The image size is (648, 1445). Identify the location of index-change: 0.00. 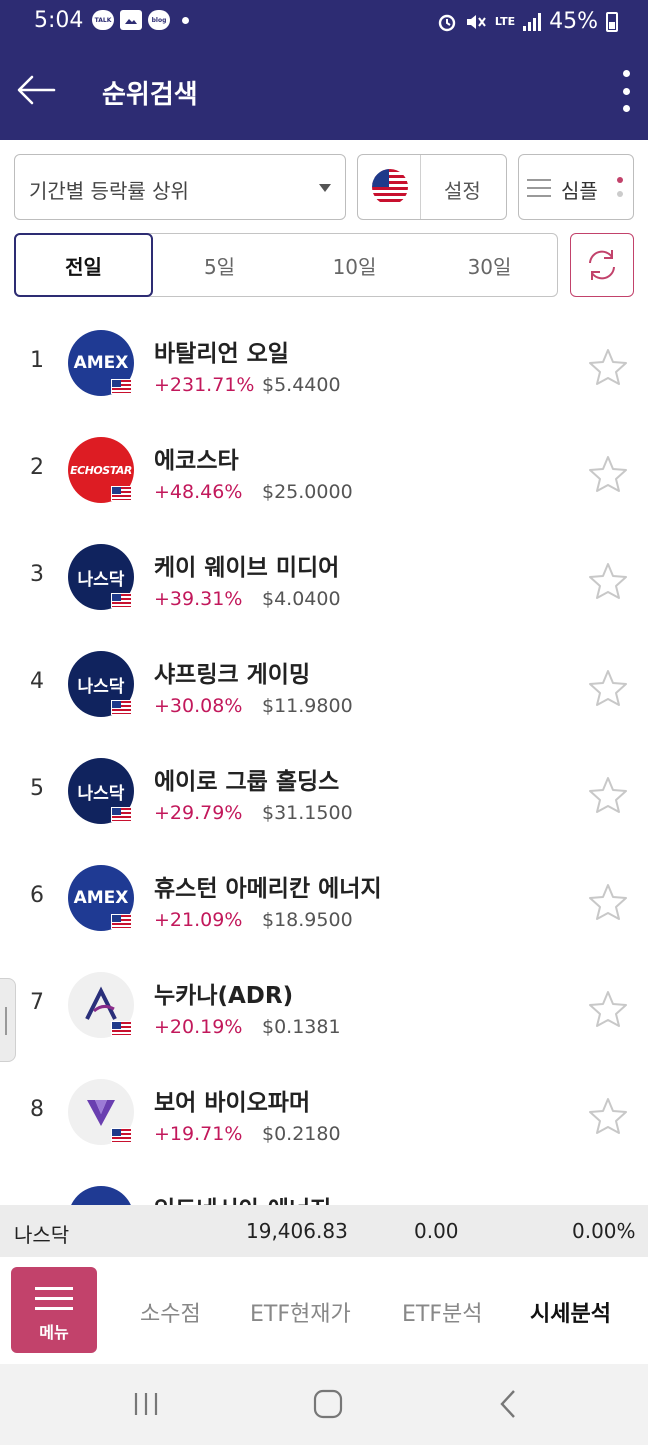
(436, 1231).